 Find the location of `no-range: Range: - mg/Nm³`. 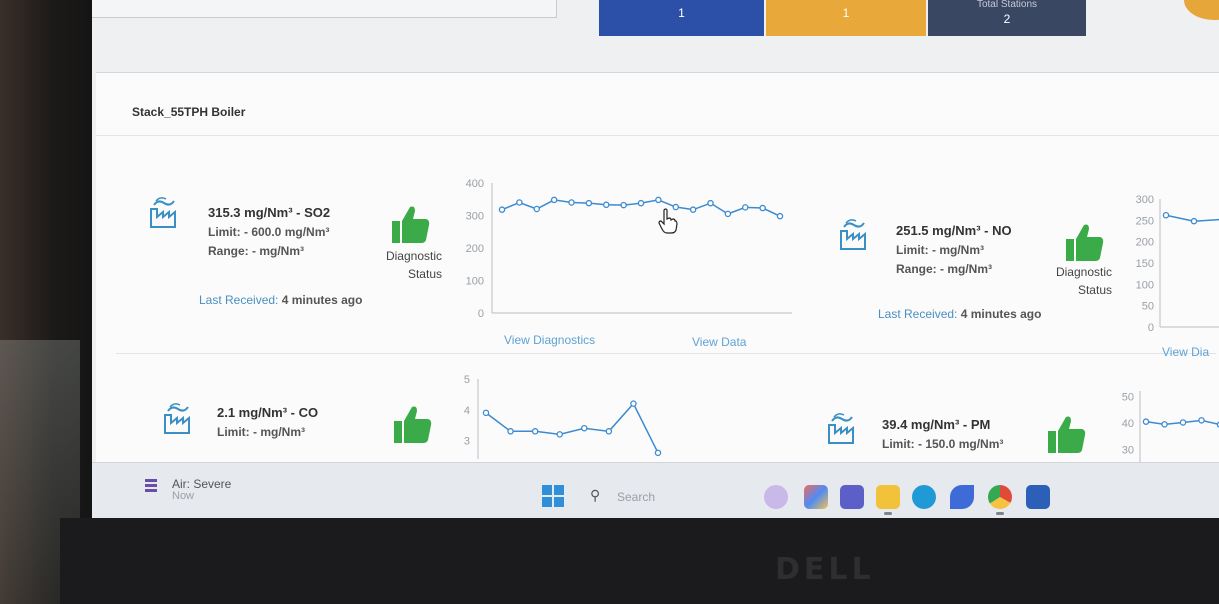

no-range: Range: - mg/Nm³ is located at coordinates (944, 269).